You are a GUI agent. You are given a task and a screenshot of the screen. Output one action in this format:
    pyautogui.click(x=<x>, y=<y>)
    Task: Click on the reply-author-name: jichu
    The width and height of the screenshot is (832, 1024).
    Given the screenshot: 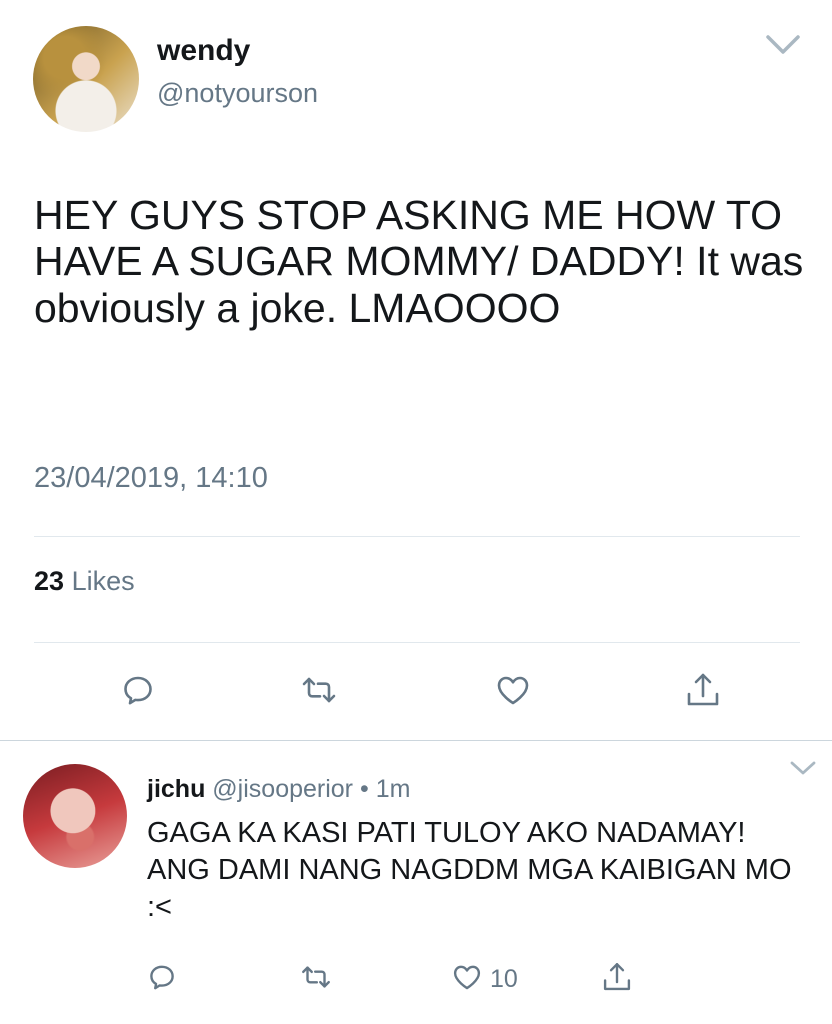 What is the action you would take?
    pyautogui.click(x=176, y=789)
    